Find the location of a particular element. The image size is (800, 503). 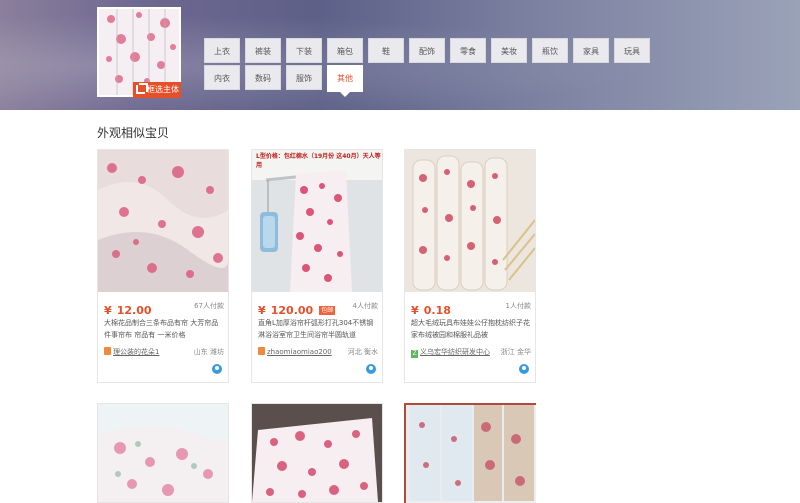

product-title: 超大毛绒玩具布娃娃公仔抱枕纺织子花家布绒被园和棉服礼品被 is located at coordinates (471, 329).